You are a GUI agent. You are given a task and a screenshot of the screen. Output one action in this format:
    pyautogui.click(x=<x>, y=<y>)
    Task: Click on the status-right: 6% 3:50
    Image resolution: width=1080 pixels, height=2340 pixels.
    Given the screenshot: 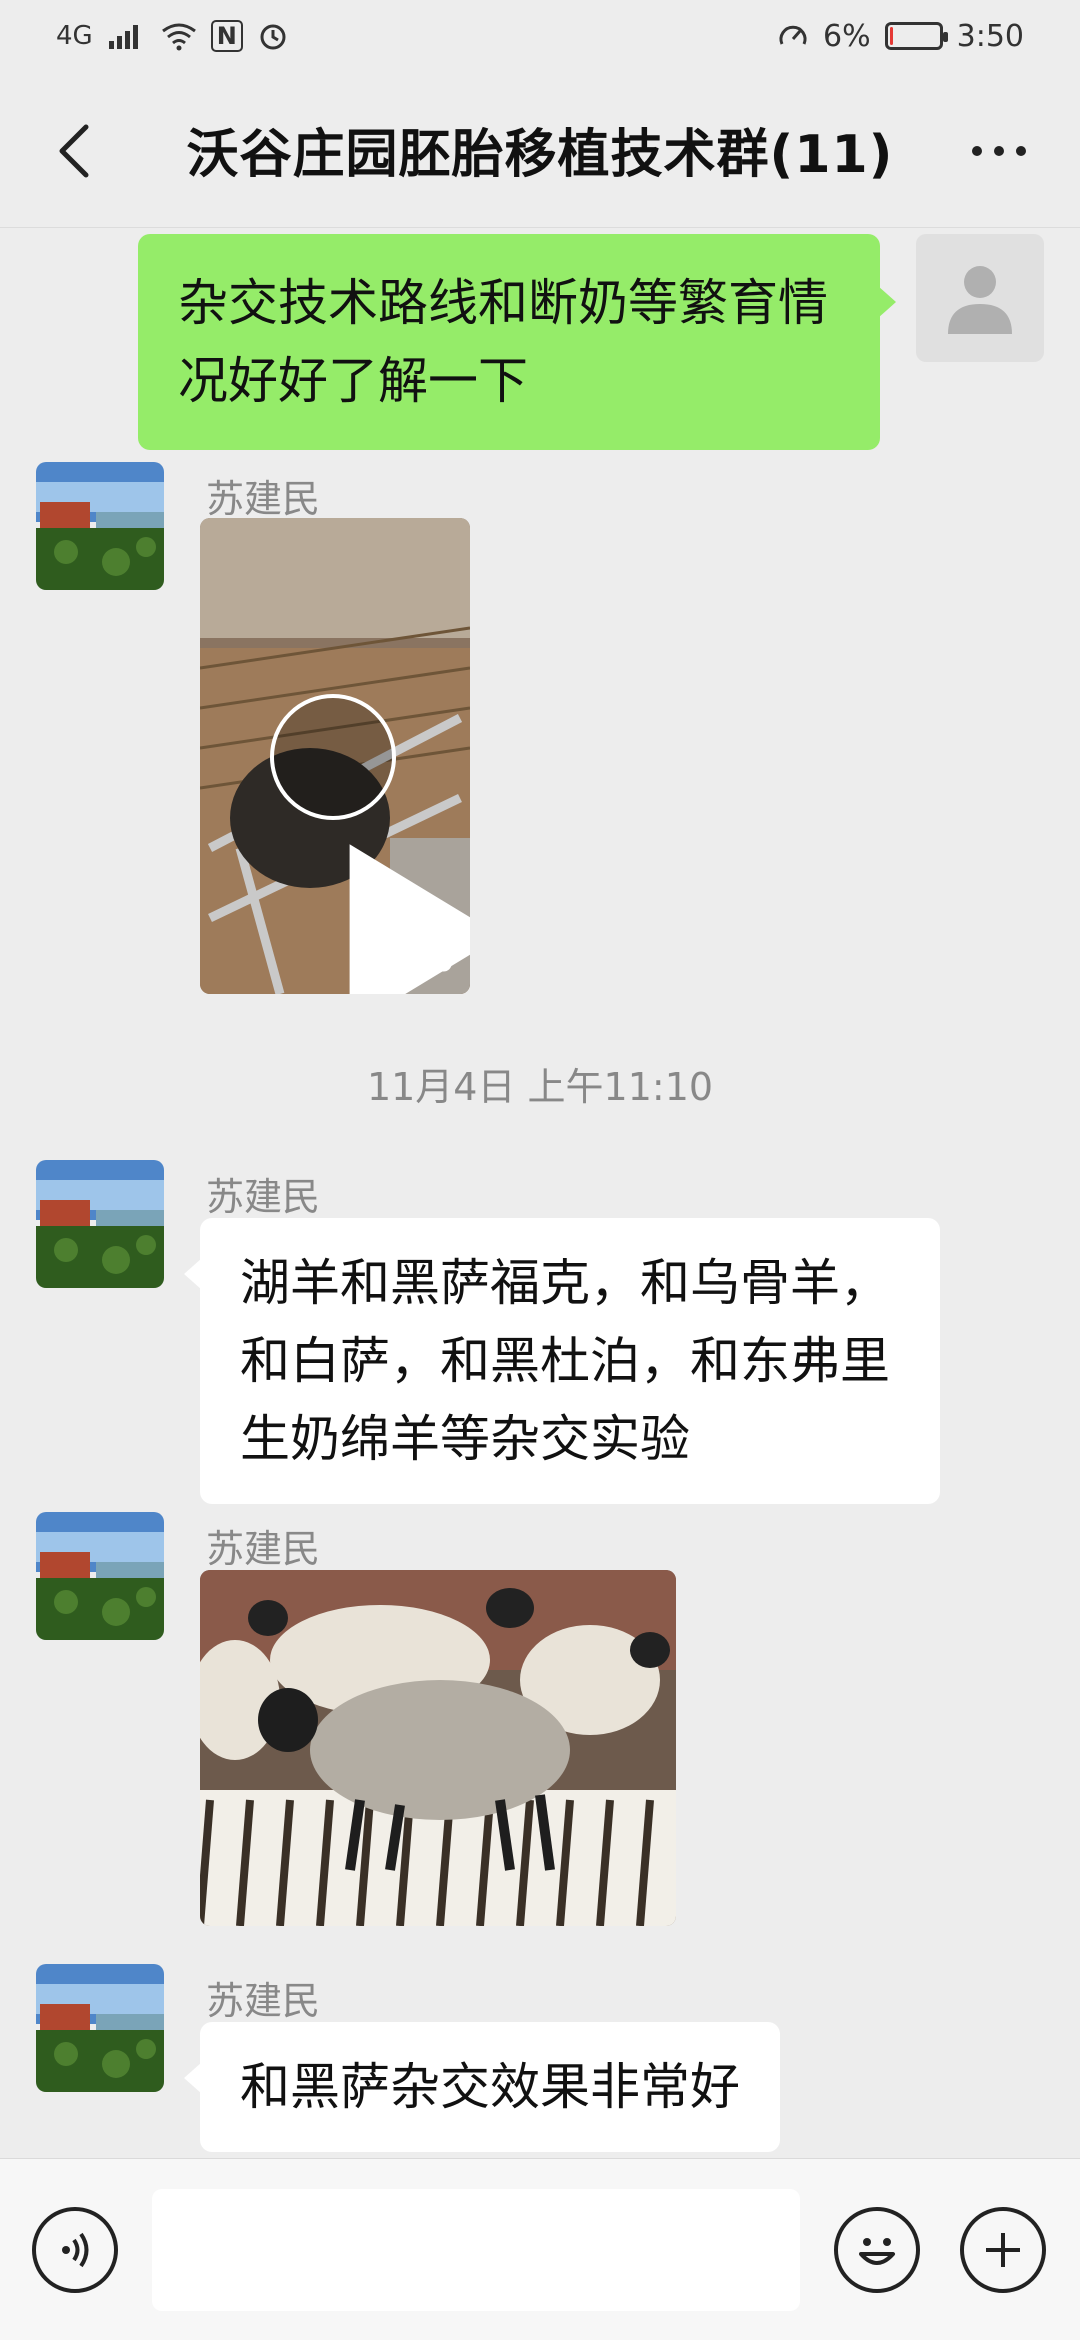 What is the action you would take?
    pyautogui.click(x=900, y=36)
    